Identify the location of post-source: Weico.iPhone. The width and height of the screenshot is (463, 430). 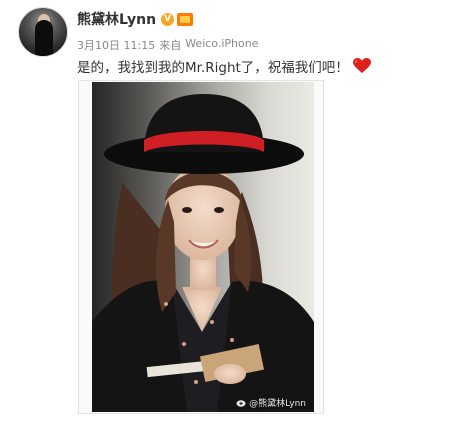
(221, 45).